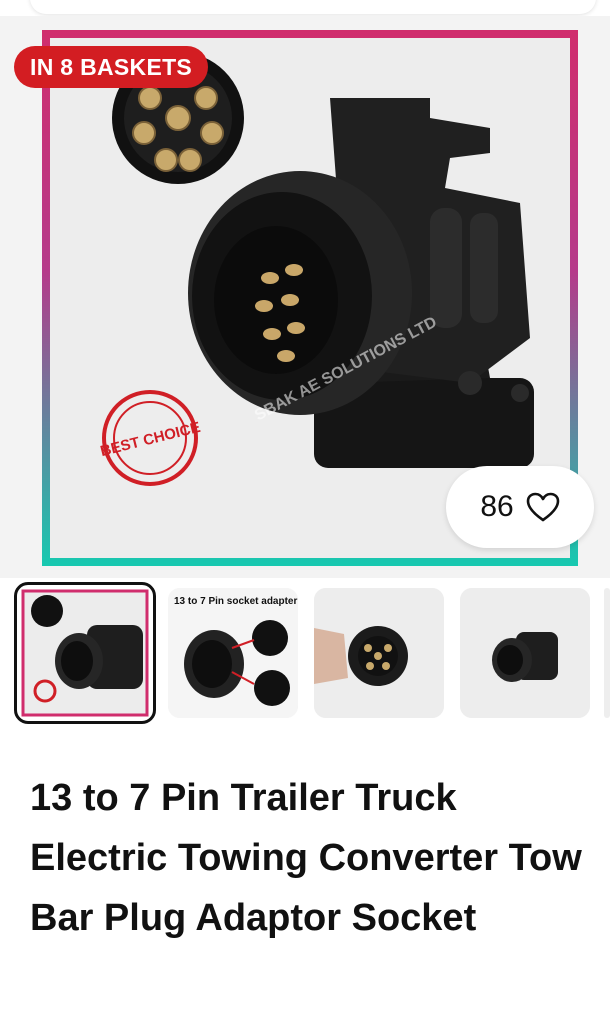 This screenshot has height=1024, width=610. I want to click on watcher-count: 86, so click(497, 506).